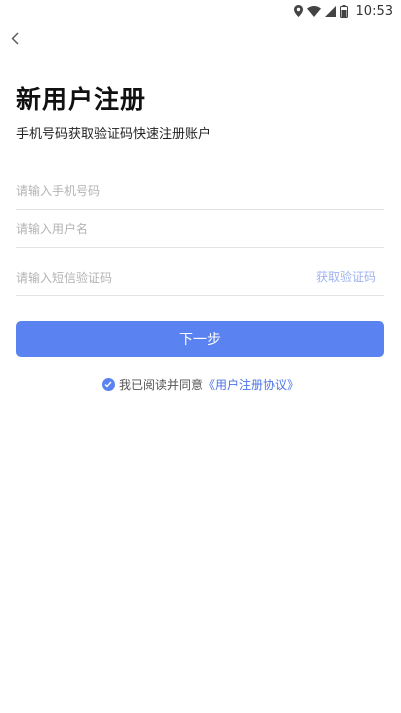 The height and width of the screenshot is (713, 401). What do you see at coordinates (313, 11) in the screenshot?
I see `wifi-icon` at bounding box center [313, 11].